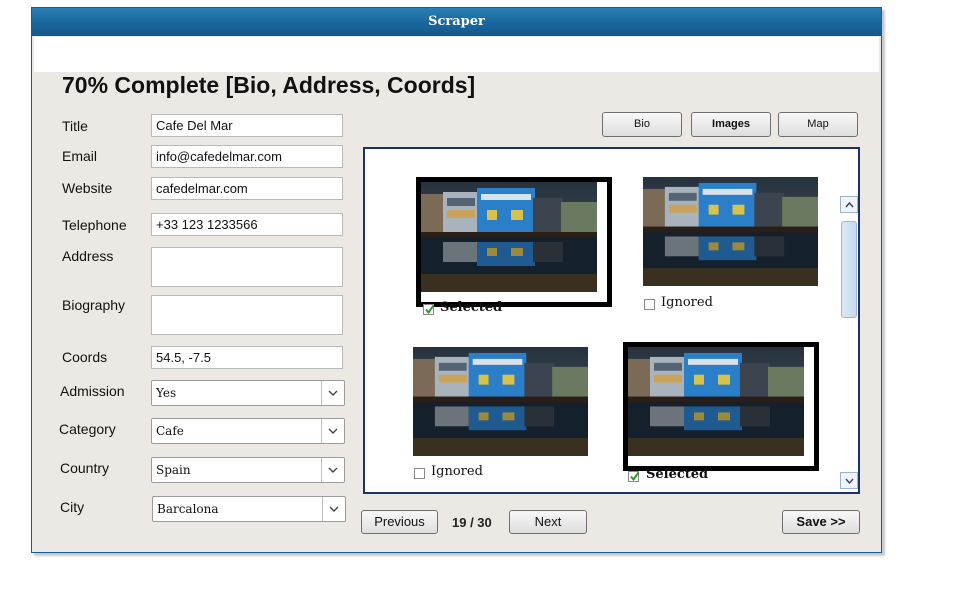 This screenshot has width=953, height=612. I want to click on image-3-checkbox, so click(419, 473).